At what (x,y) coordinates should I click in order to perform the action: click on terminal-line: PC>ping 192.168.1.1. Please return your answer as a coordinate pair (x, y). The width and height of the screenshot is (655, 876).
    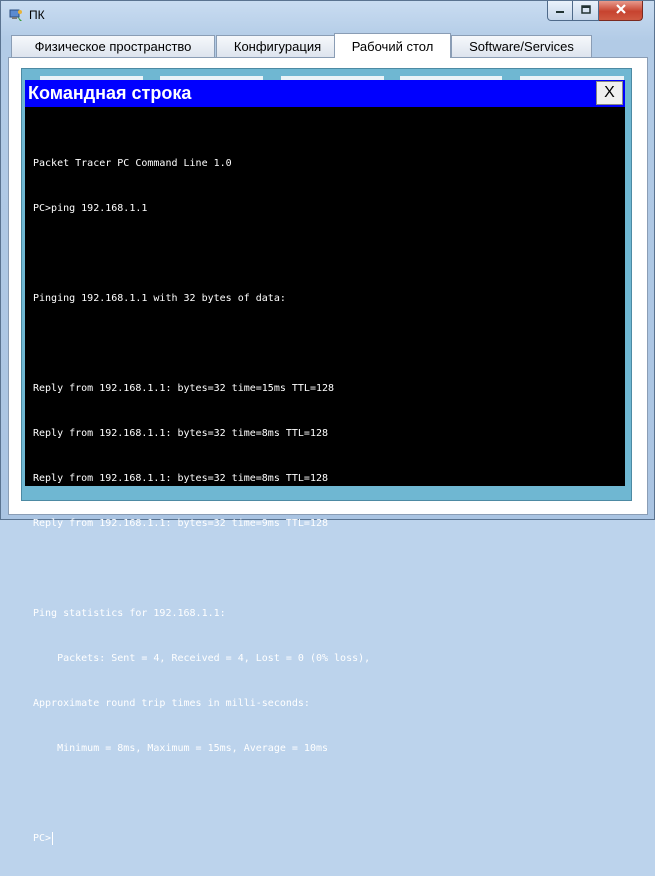
    Looking at the image, I should click on (90, 208).